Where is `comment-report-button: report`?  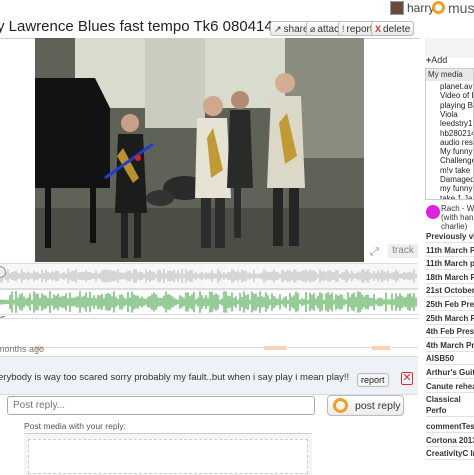
comment-report-button: report is located at coordinates (373, 380).